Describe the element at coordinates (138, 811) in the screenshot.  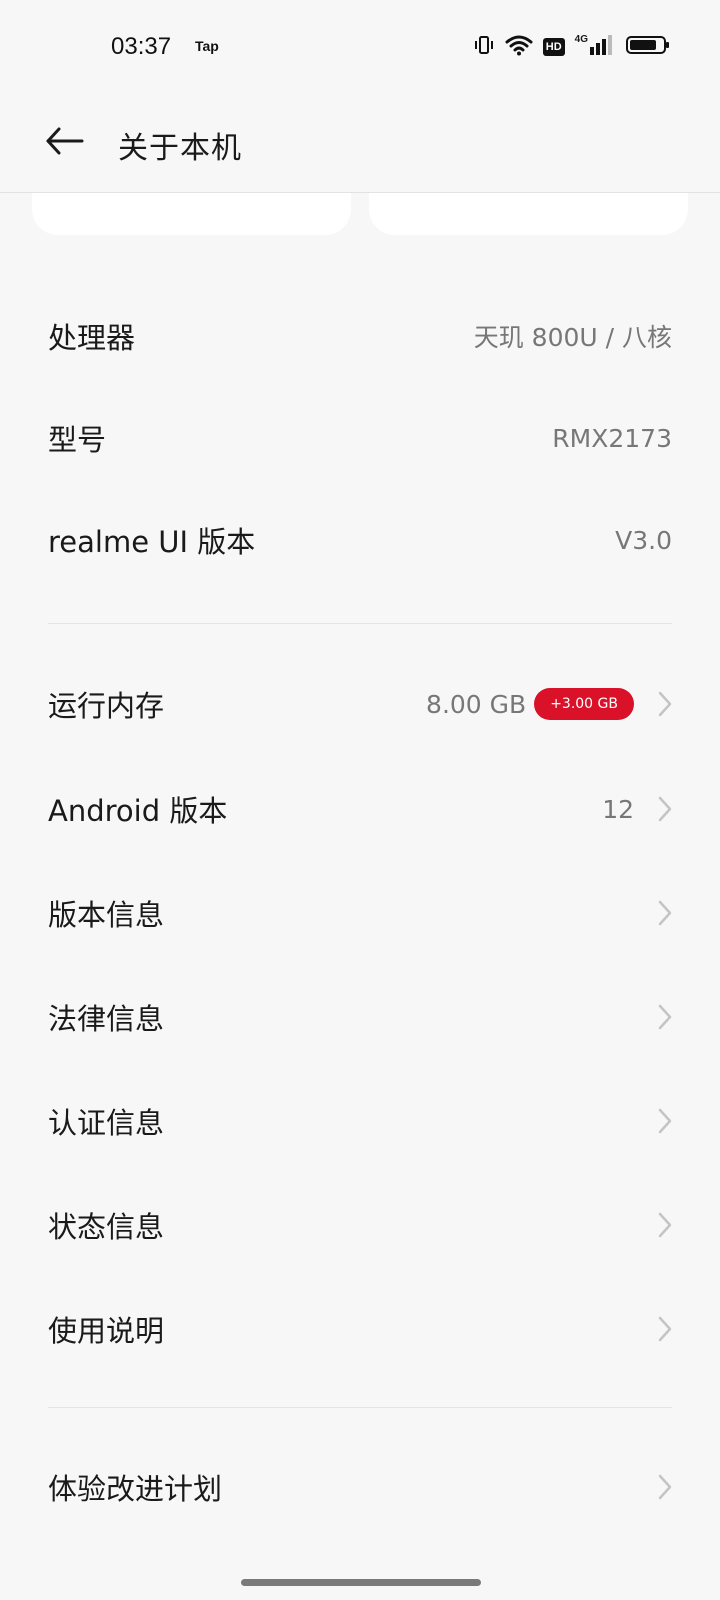
I see `row-label: Android 版本` at that location.